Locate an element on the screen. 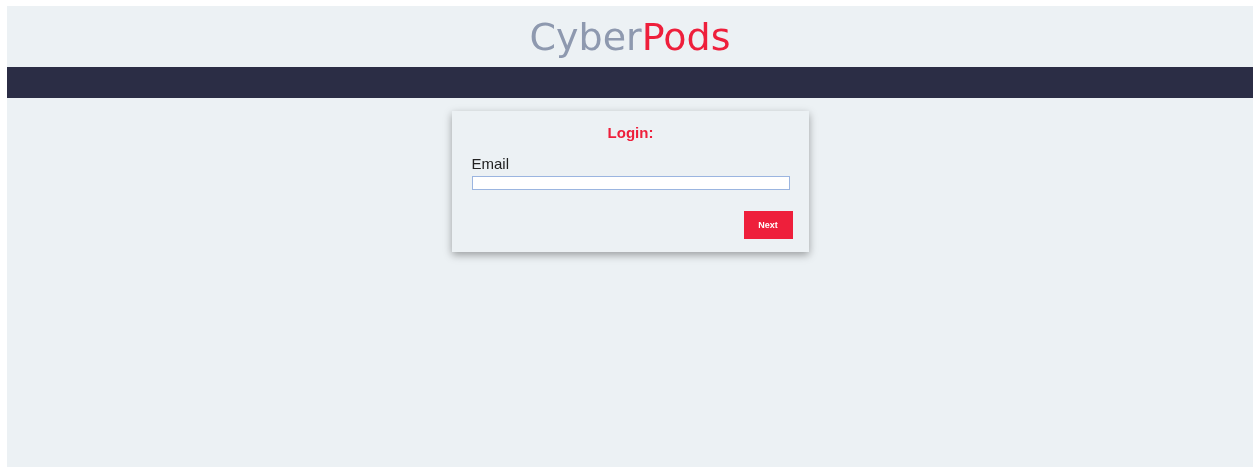 The image size is (1253, 473). site-logo: CyberPods is located at coordinates (630, 36).